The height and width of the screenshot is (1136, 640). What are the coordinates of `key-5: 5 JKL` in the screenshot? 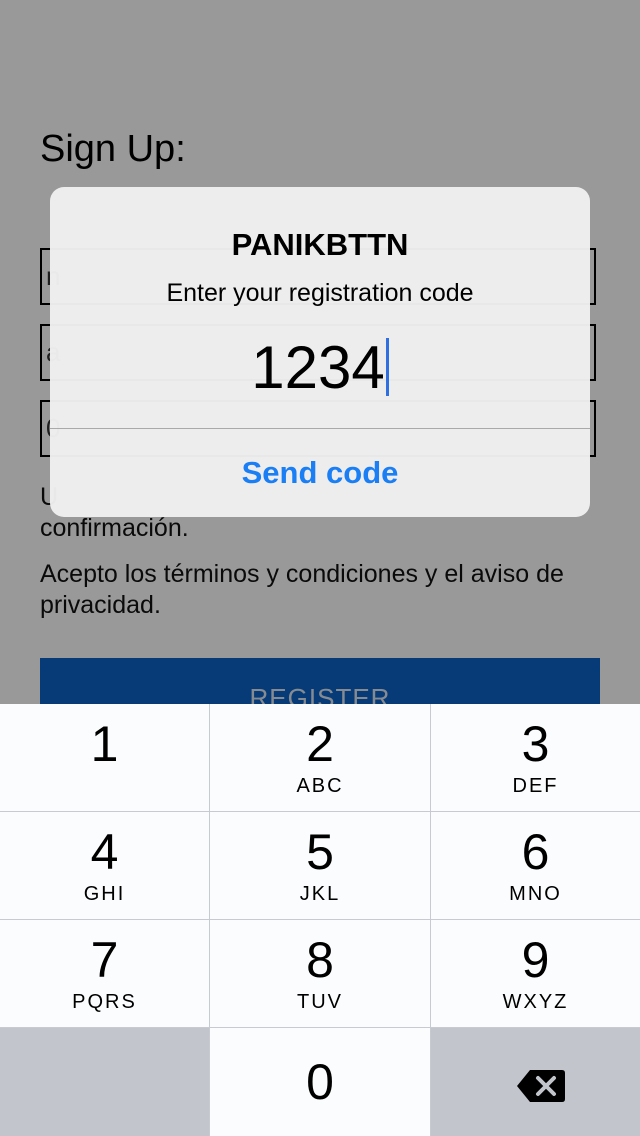 It's located at (320, 865).